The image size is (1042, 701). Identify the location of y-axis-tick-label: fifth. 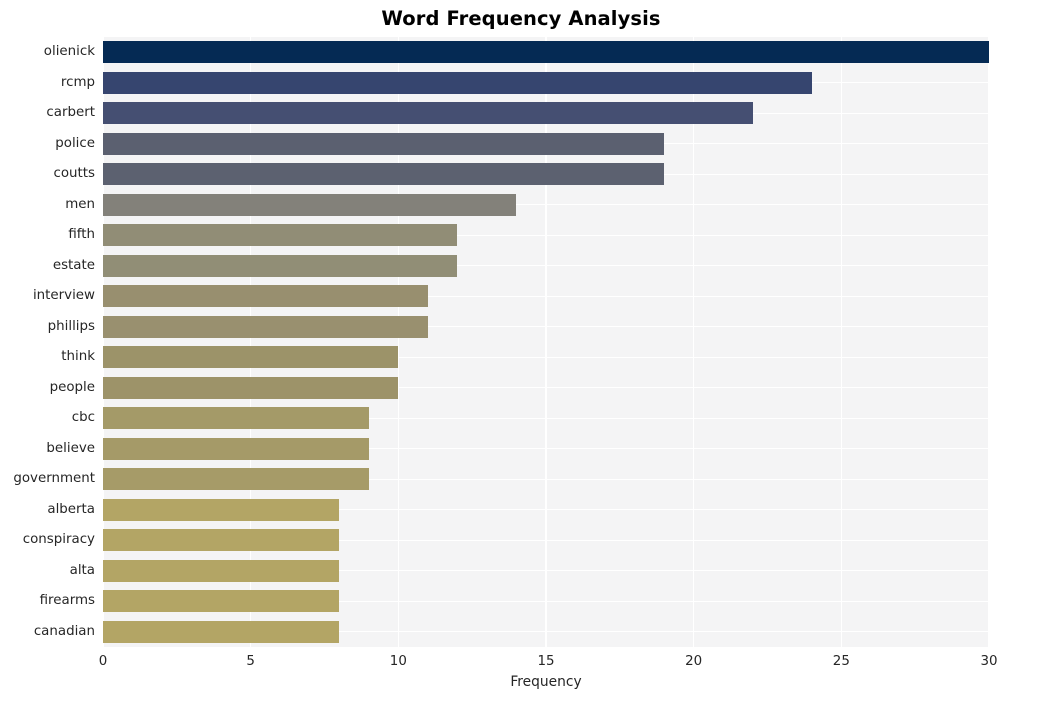
(81, 235).